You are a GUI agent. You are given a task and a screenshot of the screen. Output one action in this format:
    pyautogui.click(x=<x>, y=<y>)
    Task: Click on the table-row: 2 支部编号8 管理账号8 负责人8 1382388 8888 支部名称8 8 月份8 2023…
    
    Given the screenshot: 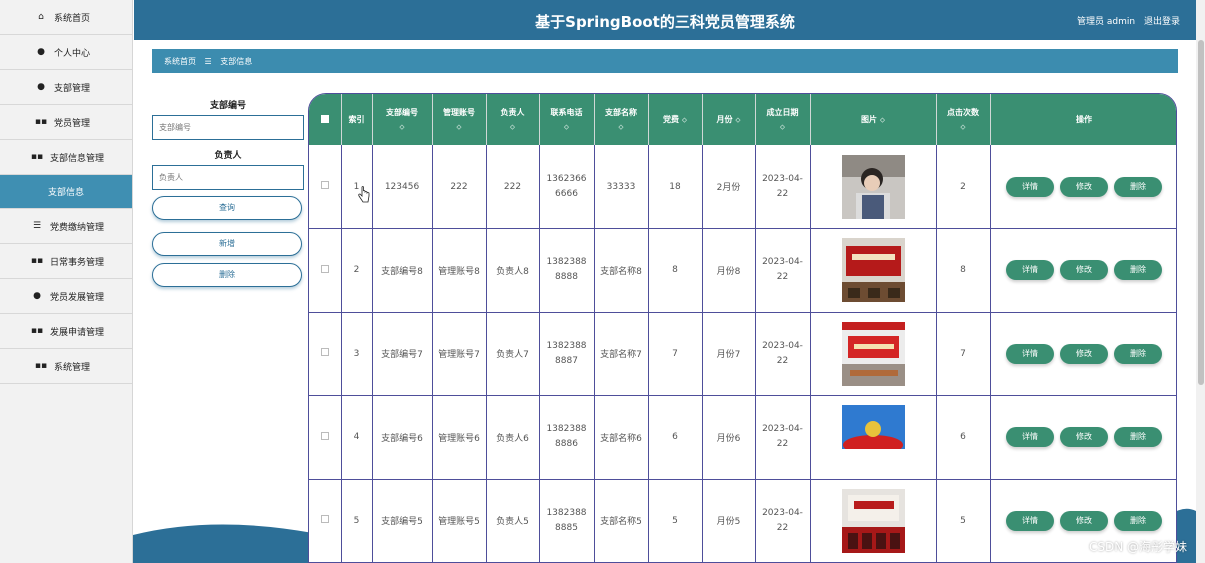 What is the action you would take?
    pyautogui.click(x=743, y=270)
    